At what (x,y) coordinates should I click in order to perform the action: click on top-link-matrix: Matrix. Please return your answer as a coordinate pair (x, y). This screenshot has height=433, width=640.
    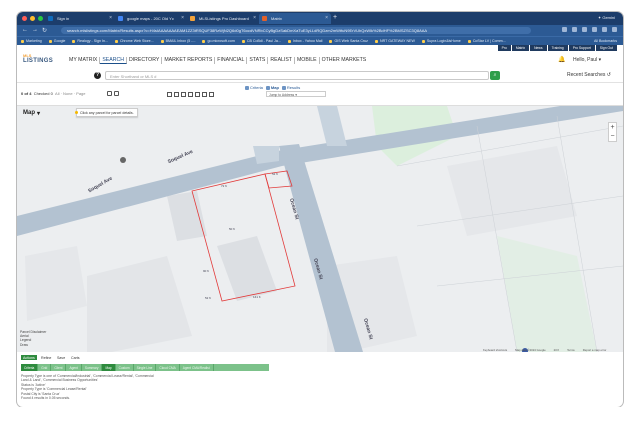
    Looking at the image, I should click on (520, 48).